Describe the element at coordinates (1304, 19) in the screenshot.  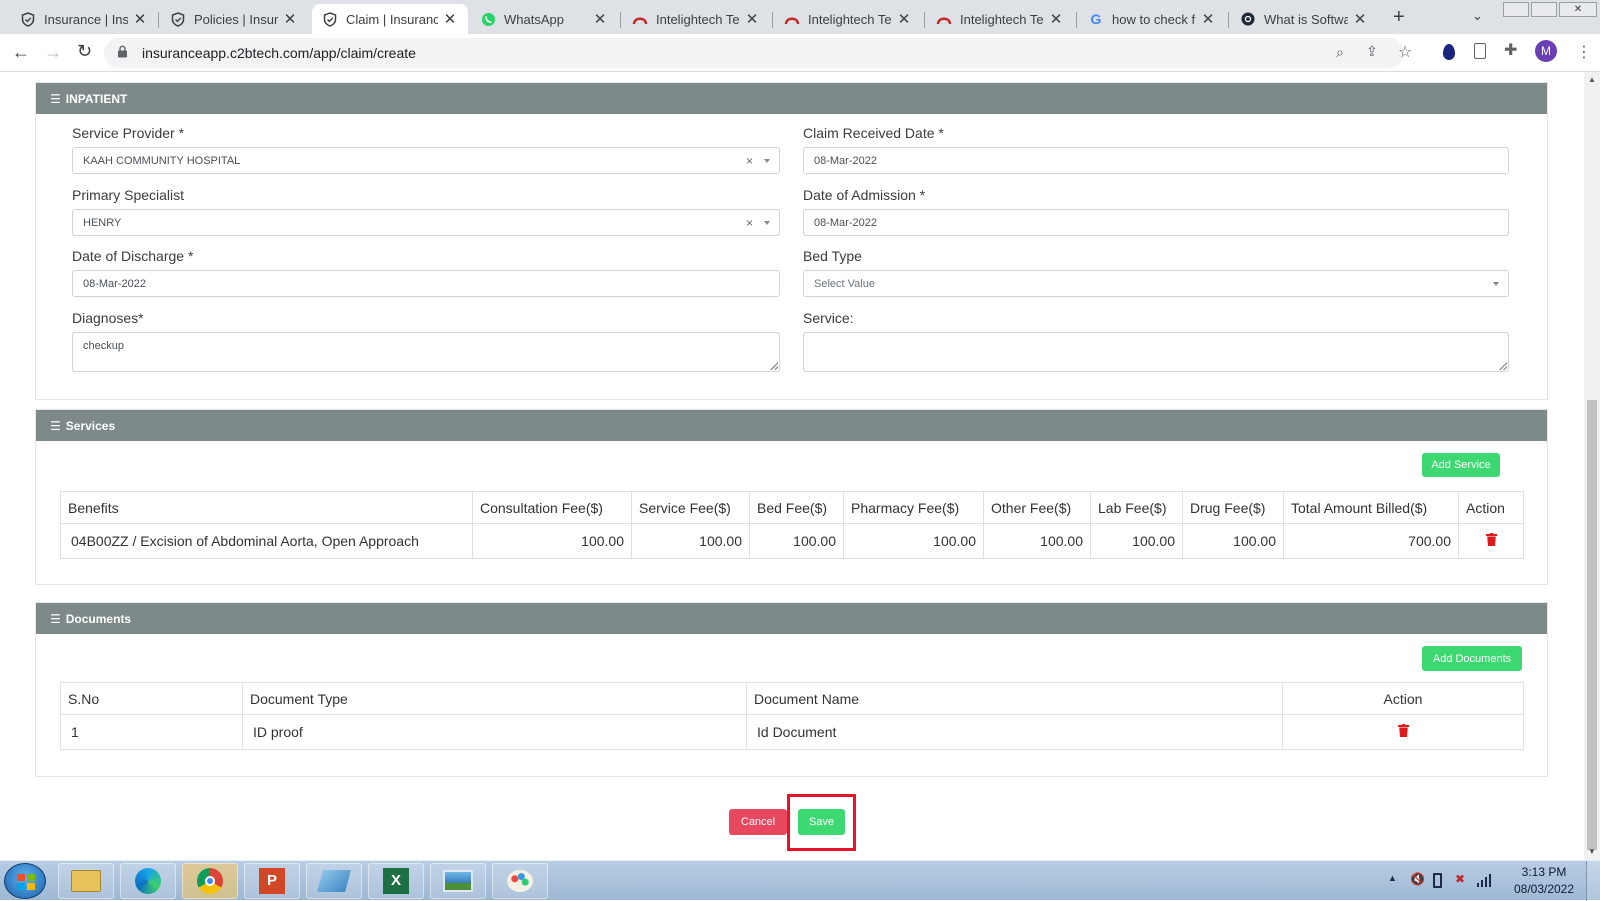
I see `tab-software: What is Software ✕` at that location.